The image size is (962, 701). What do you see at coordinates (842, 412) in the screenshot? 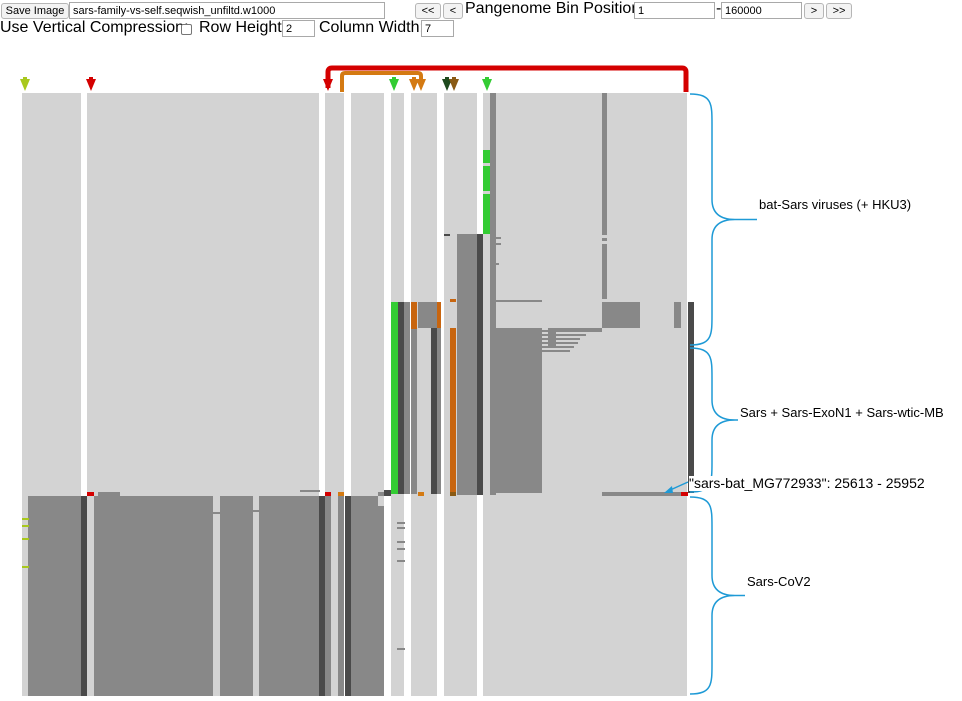
I see `group-label-sars: Sars + Sars-ExoN1 + Sars-wtic-MB` at bounding box center [842, 412].